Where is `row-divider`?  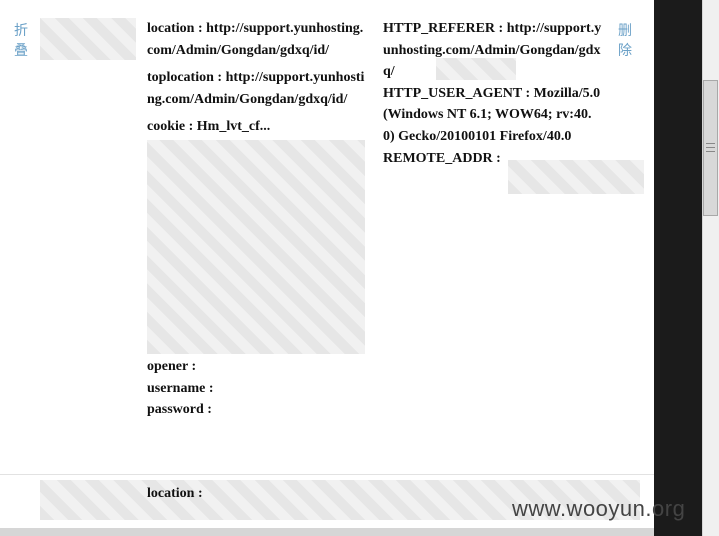 row-divider is located at coordinates (327, 474).